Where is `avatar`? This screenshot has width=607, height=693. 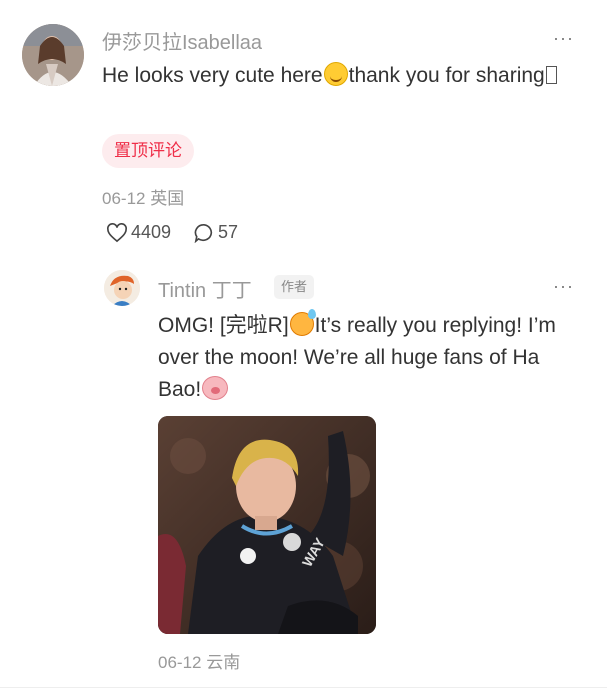
avatar is located at coordinates (53, 55).